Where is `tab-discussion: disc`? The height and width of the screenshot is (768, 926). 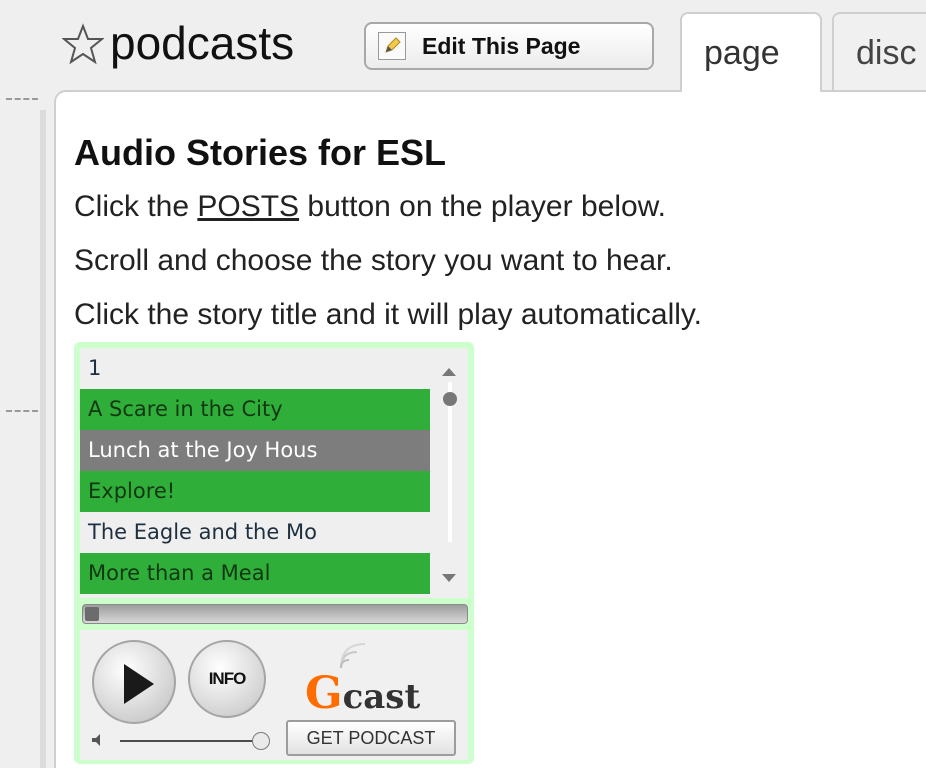
tab-discussion: disc is located at coordinates (879, 52).